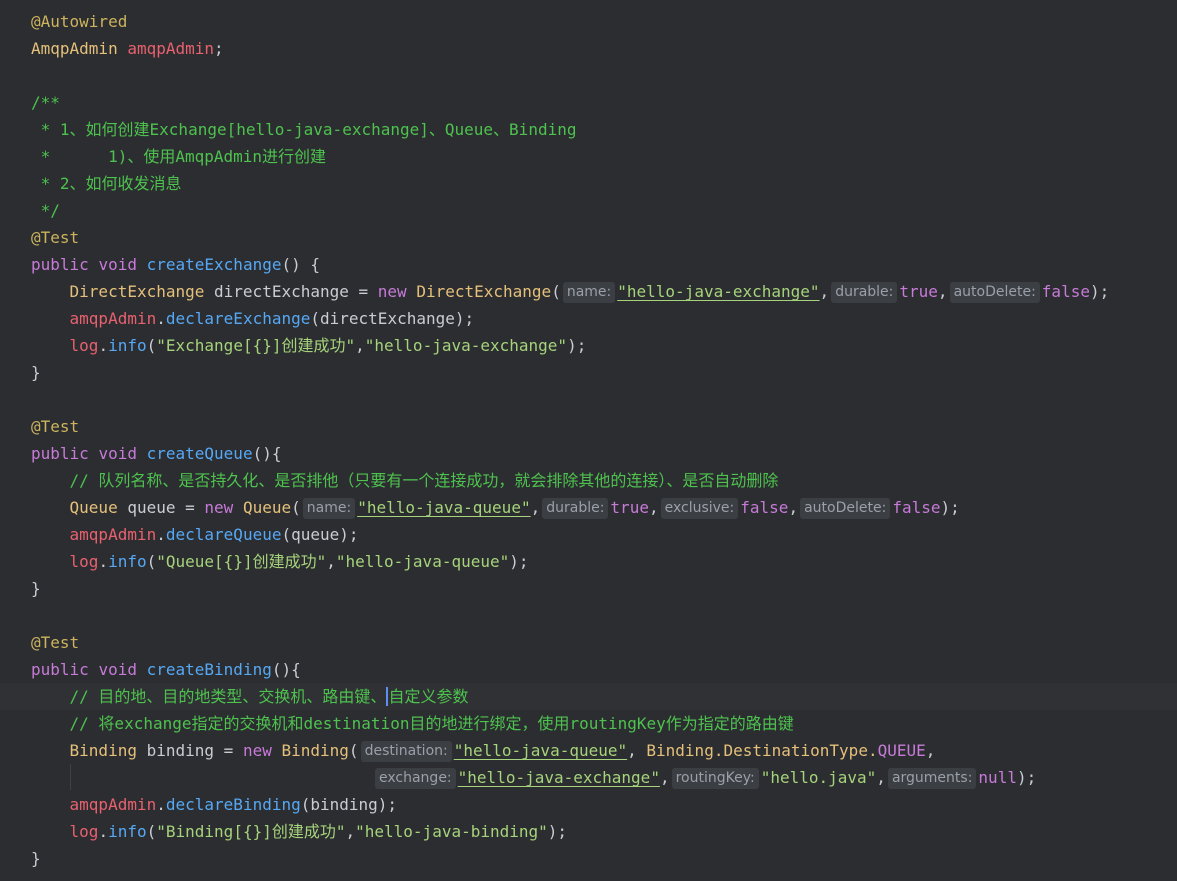 The height and width of the screenshot is (881, 1177). Describe the element at coordinates (994, 292) in the screenshot. I see `param-hint: autoDelete:` at that location.